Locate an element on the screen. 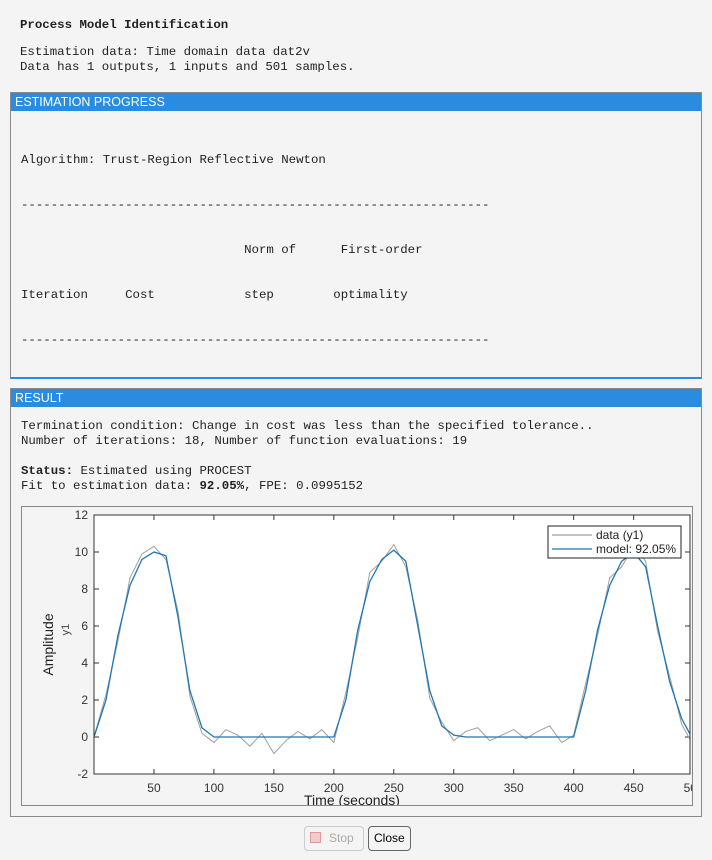 This screenshot has width=712, height=860. x-tick-label: 350 is located at coordinates (514, 788).